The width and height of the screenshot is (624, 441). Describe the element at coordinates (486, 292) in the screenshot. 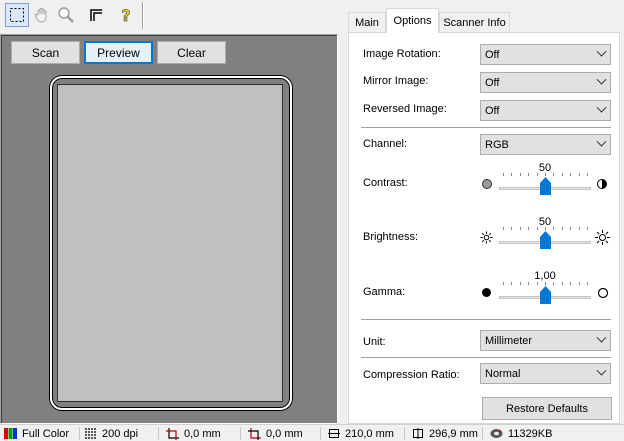

I see `gamma-dark-icon` at that location.